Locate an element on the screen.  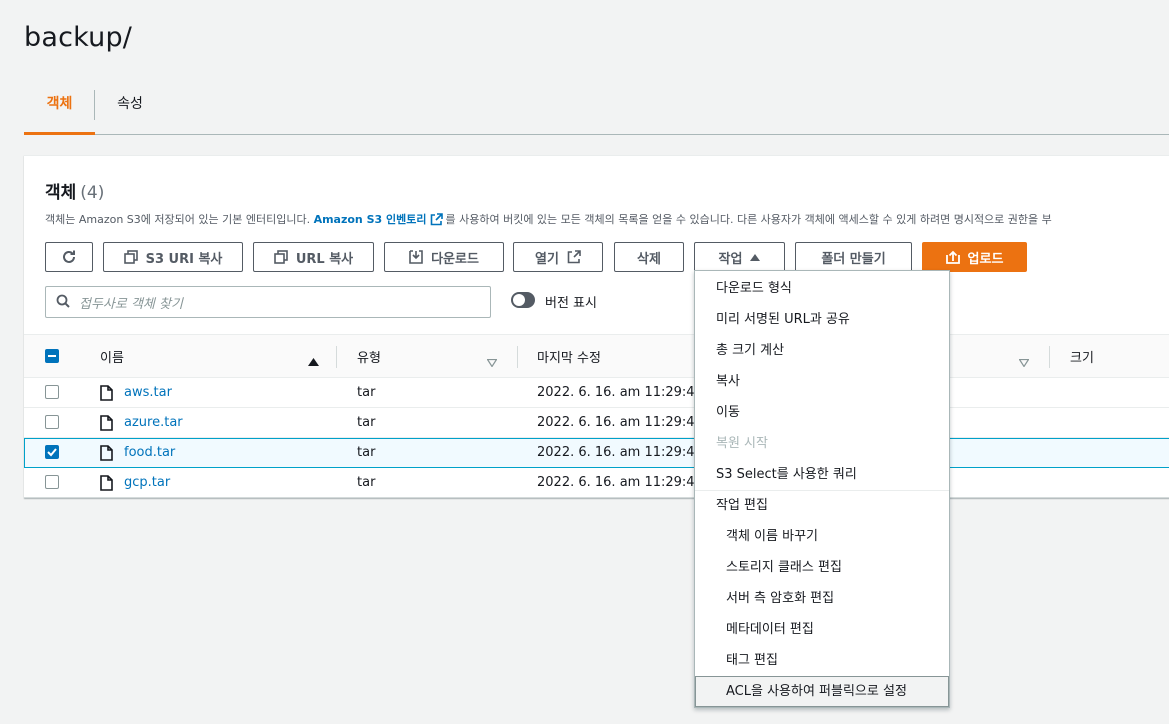
objects-count: (4) is located at coordinates (92, 193).